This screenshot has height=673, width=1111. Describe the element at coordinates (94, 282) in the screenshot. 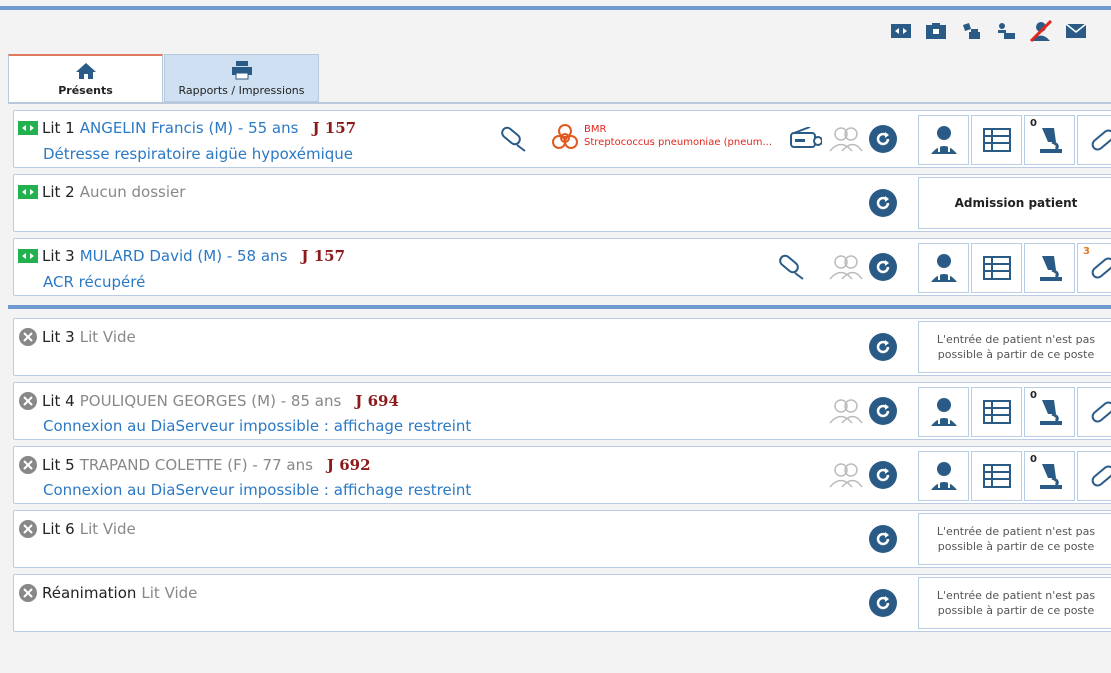

I see `diagnosis: ACR récupéré` at that location.